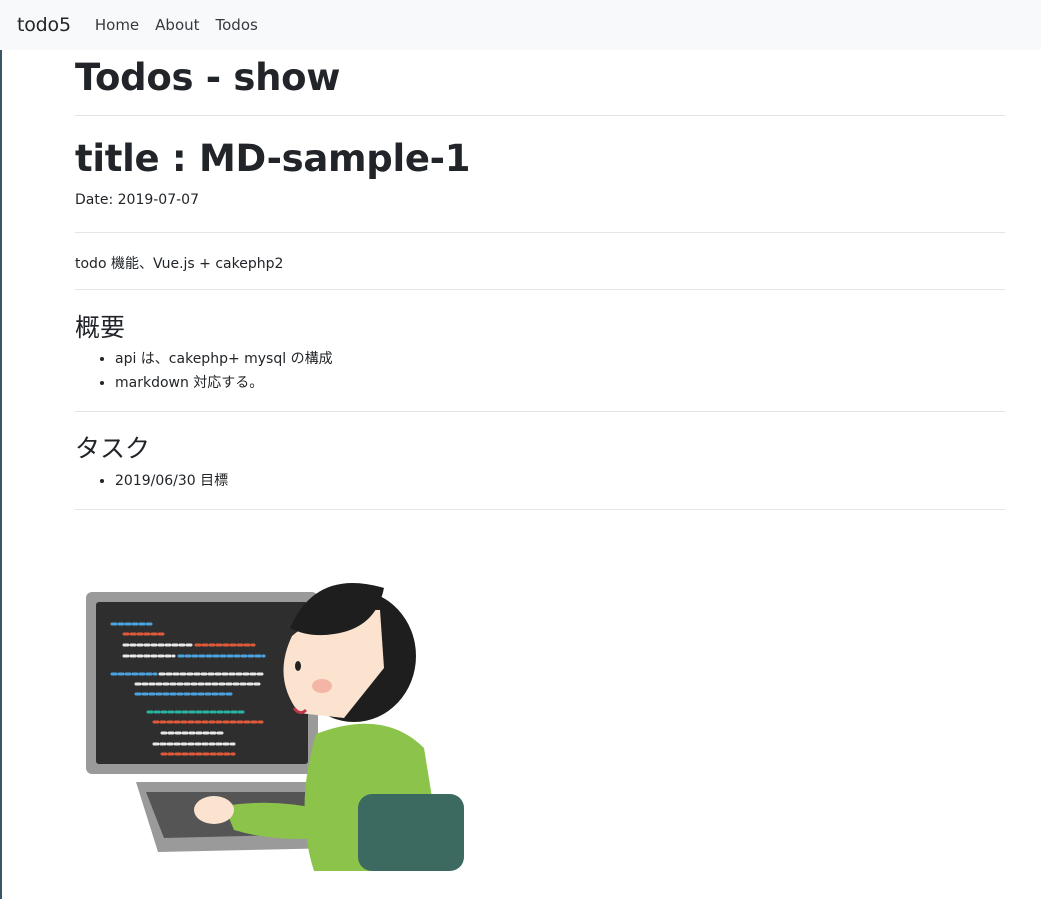 The image size is (1041, 899). Describe the element at coordinates (273, 158) in the screenshot. I see `todo-title: title : MD-sample-1` at that location.